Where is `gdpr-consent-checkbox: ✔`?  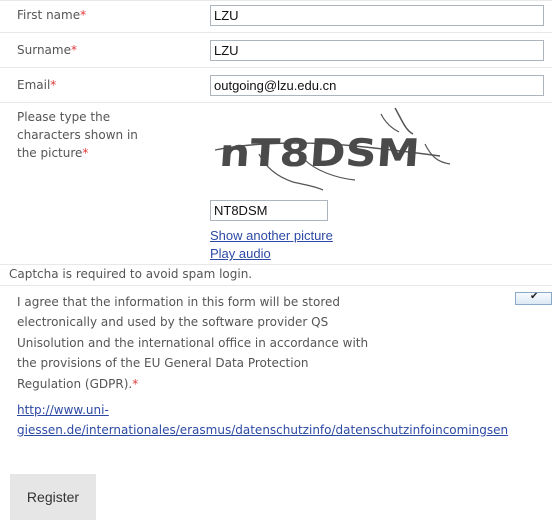
gdpr-consent-checkbox: ✔ is located at coordinates (533, 298).